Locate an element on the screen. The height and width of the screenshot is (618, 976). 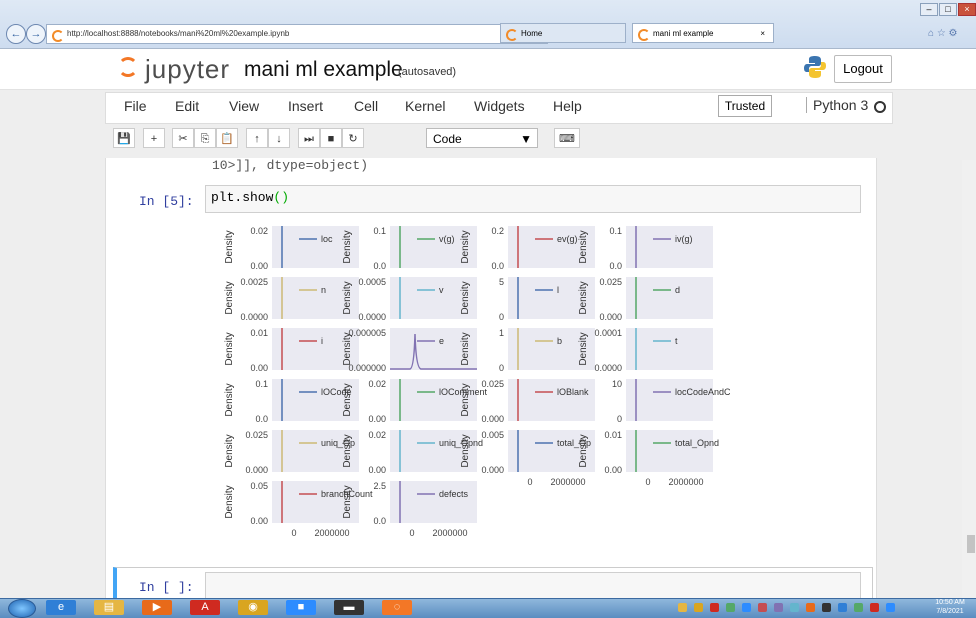
menu-kernel: Kernel is located at coordinates (425, 106).